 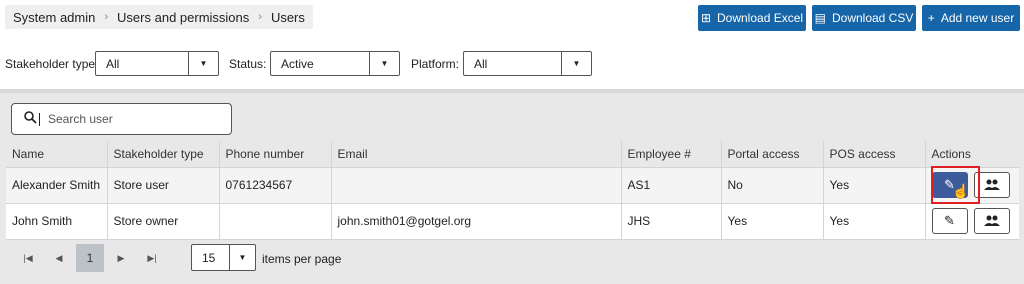 I want to click on platform-select: All ▼, so click(x=527, y=63).